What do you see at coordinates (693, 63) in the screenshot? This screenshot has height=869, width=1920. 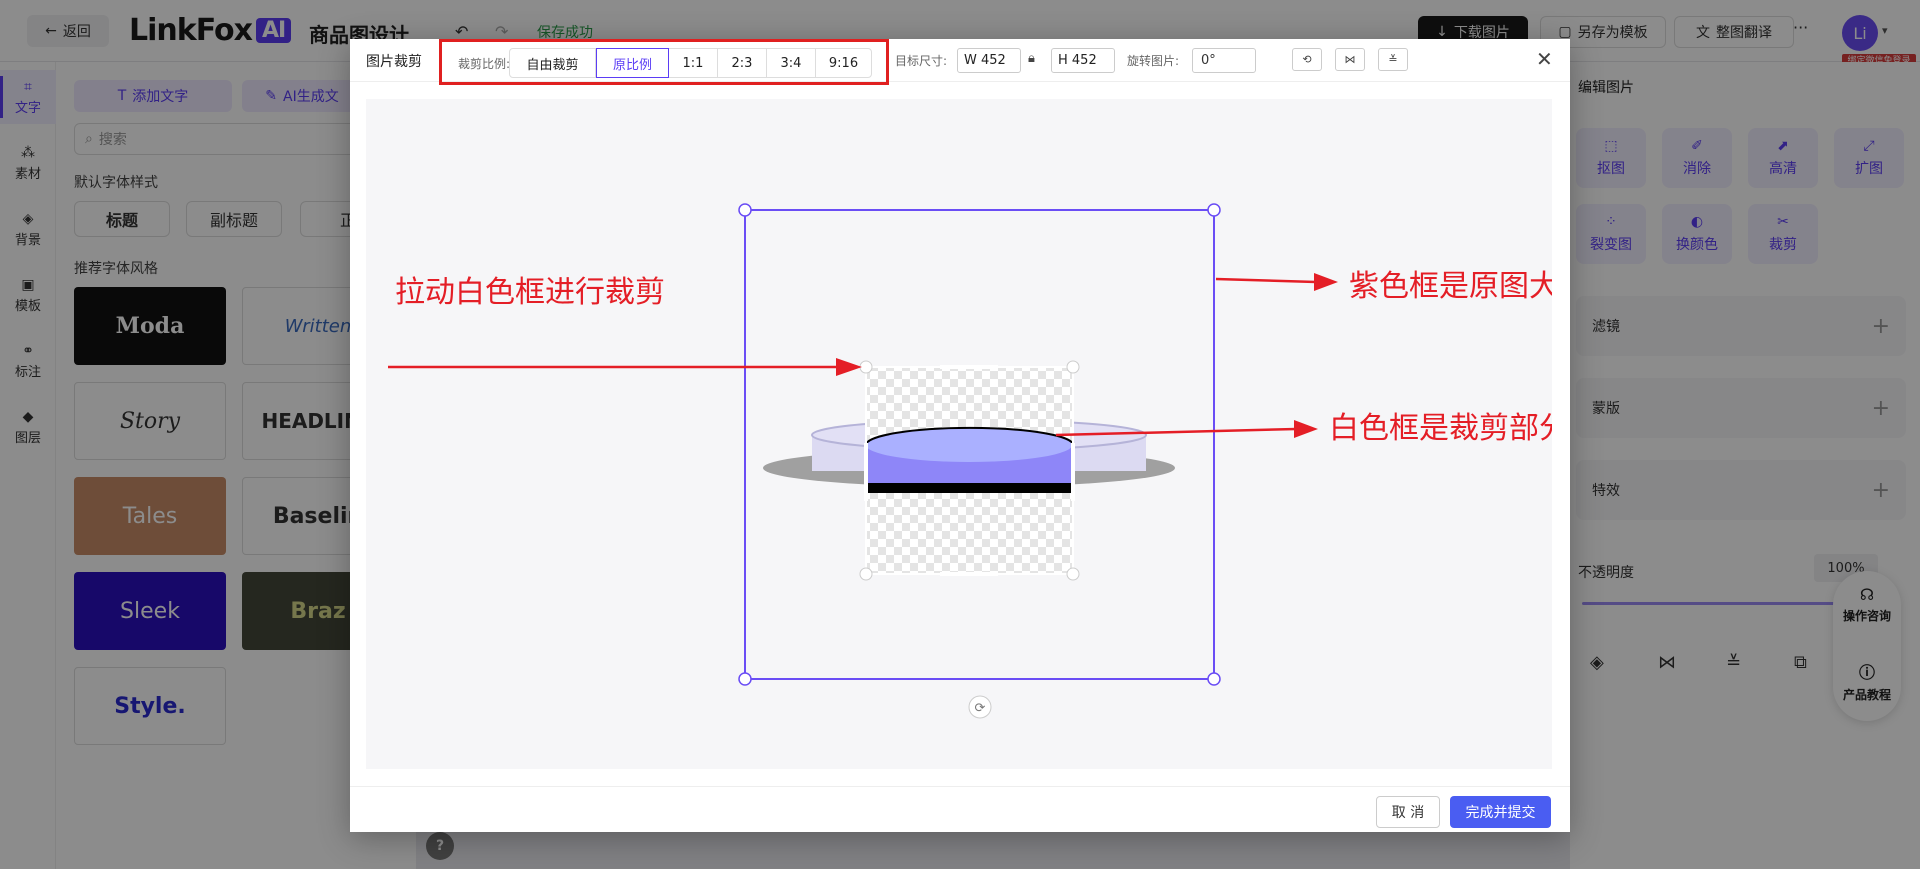 I see `ratio-1-1-button: 1:1` at bounding box center [693, 63].